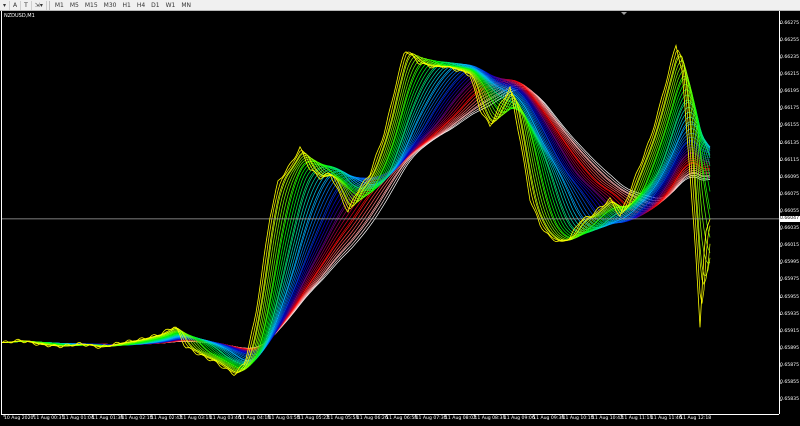 The width and height of the screenshot is (800, 426). Describe the element at coordinates (19, 16) in the screenshot. I see `chart-title: NZDUSD,M1` at that location.